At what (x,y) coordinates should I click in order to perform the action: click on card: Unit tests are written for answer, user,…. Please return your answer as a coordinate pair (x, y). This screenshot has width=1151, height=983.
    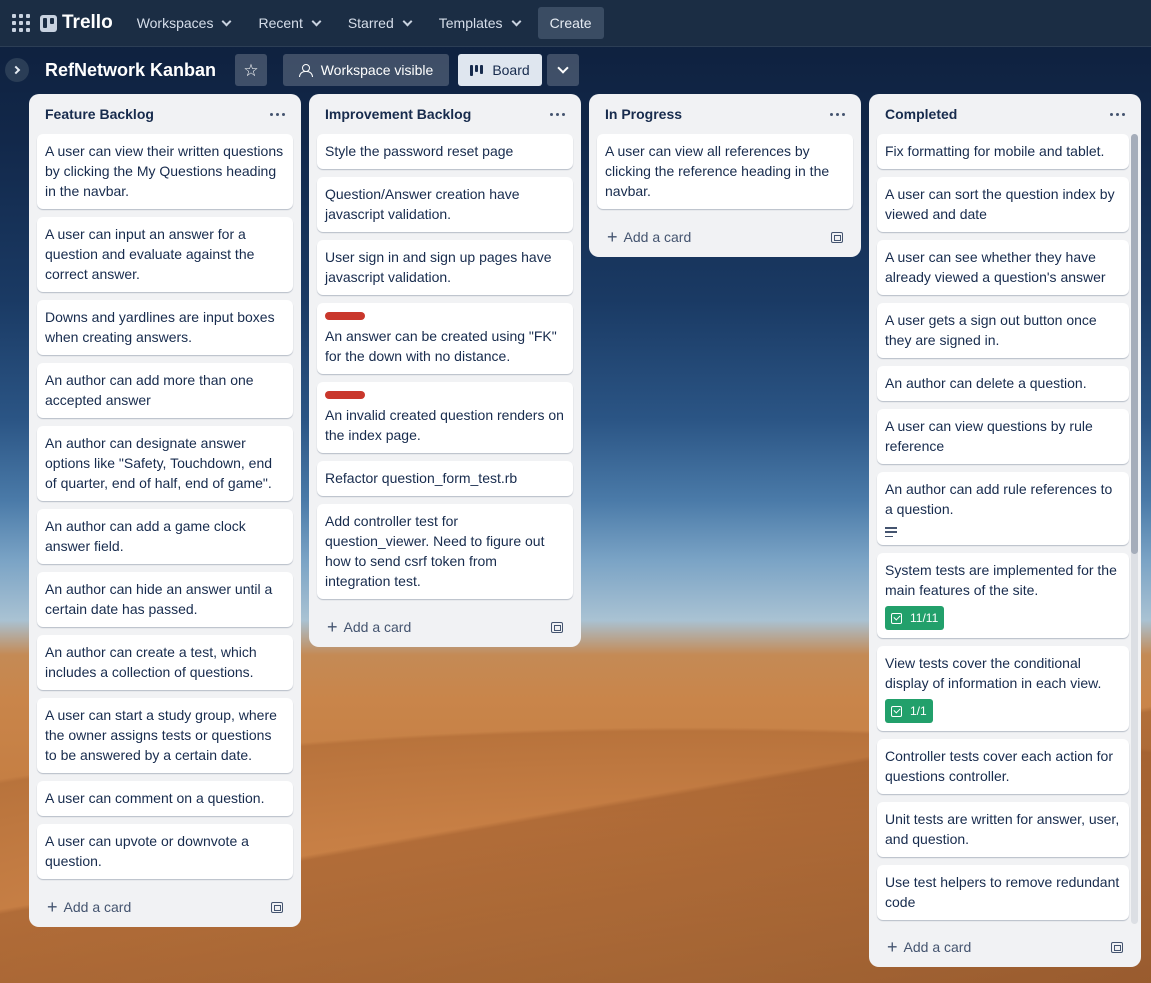
    Looking at the image, I should click on (1003, 829).